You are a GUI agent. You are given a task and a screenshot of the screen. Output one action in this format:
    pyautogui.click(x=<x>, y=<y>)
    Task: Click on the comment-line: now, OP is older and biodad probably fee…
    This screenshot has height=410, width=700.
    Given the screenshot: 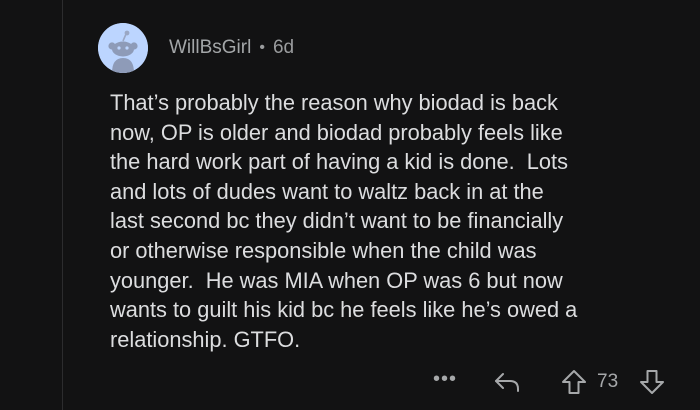 What is the action you would take?
    pyautogui.click(x=336, y=132)
    